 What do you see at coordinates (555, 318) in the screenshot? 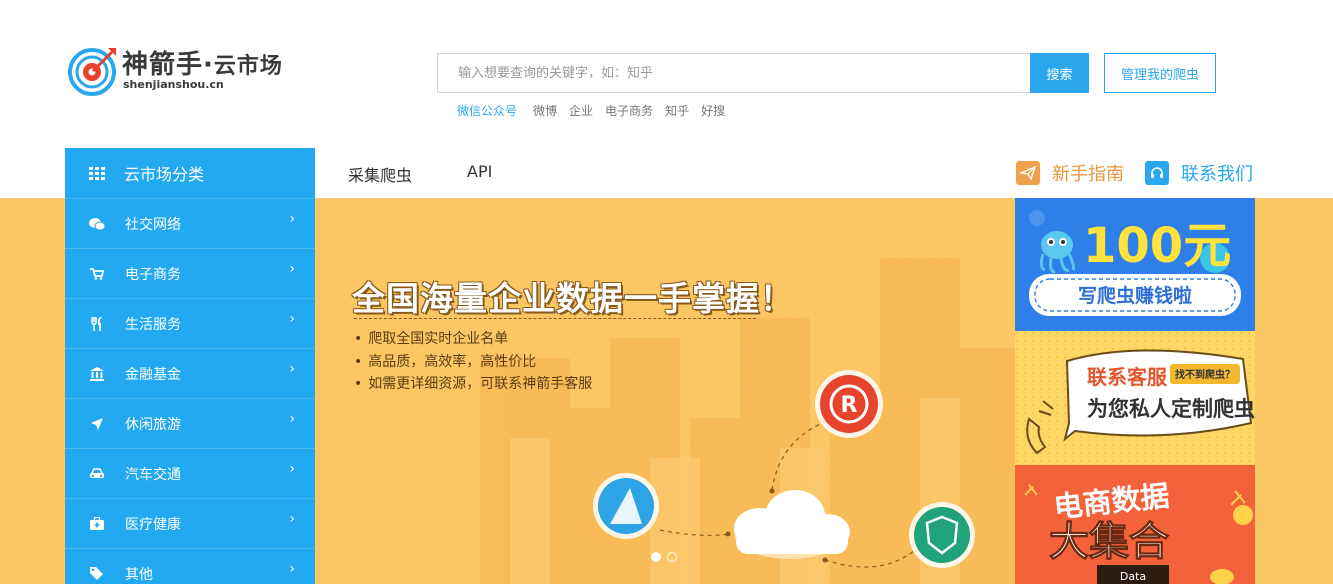
I see `banner-title-underline` at bounding box center [555, 318].